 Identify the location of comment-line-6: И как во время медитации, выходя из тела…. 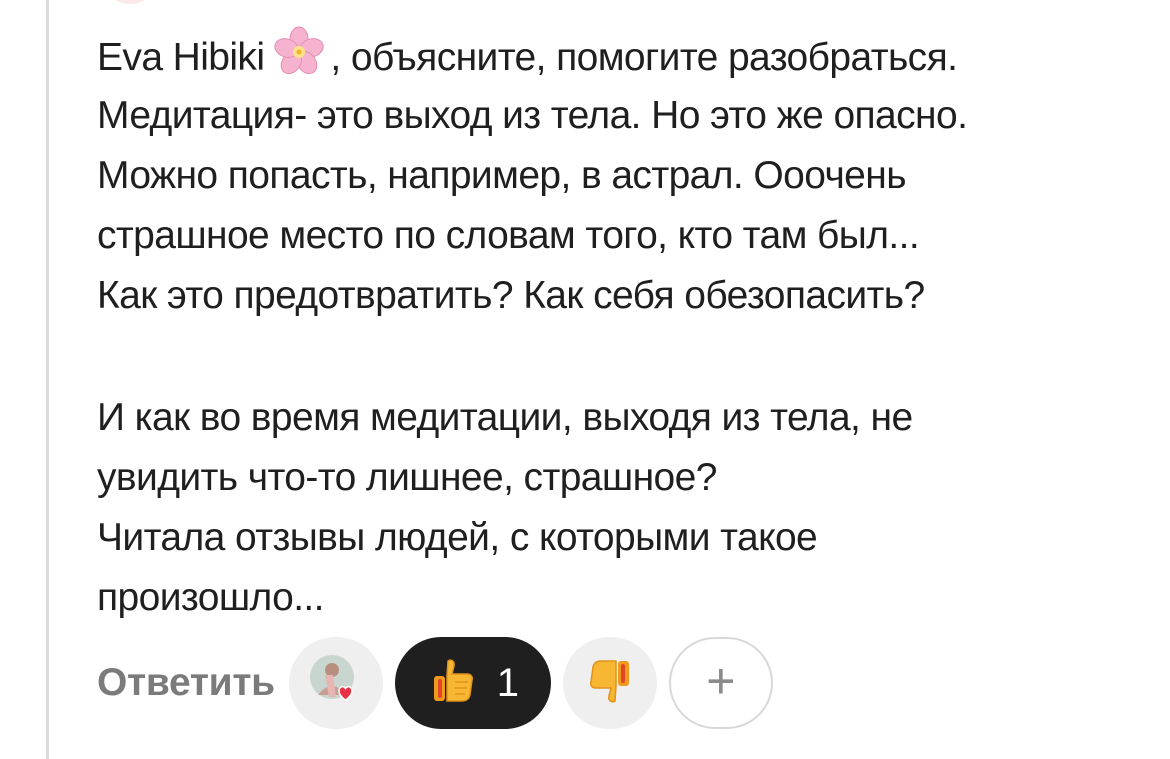
(505, 417).